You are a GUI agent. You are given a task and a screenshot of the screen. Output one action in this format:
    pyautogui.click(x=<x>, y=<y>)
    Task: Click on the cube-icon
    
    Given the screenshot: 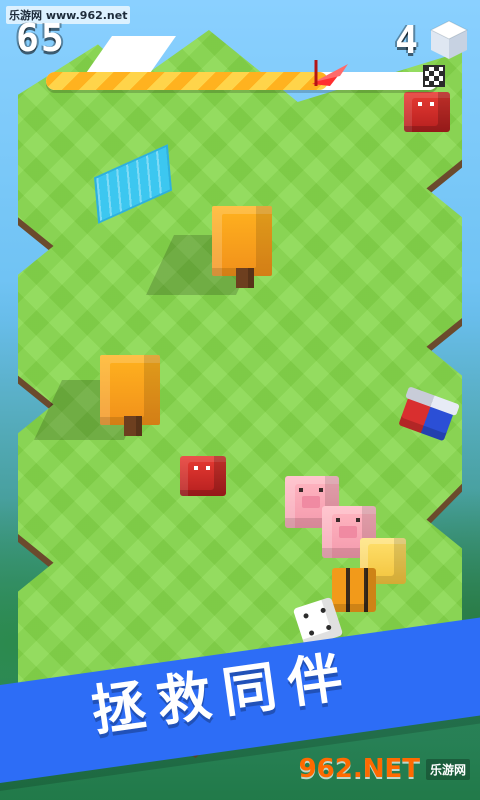 What is the action you would take?
    pyautogui.click(x=449, y=39)
    